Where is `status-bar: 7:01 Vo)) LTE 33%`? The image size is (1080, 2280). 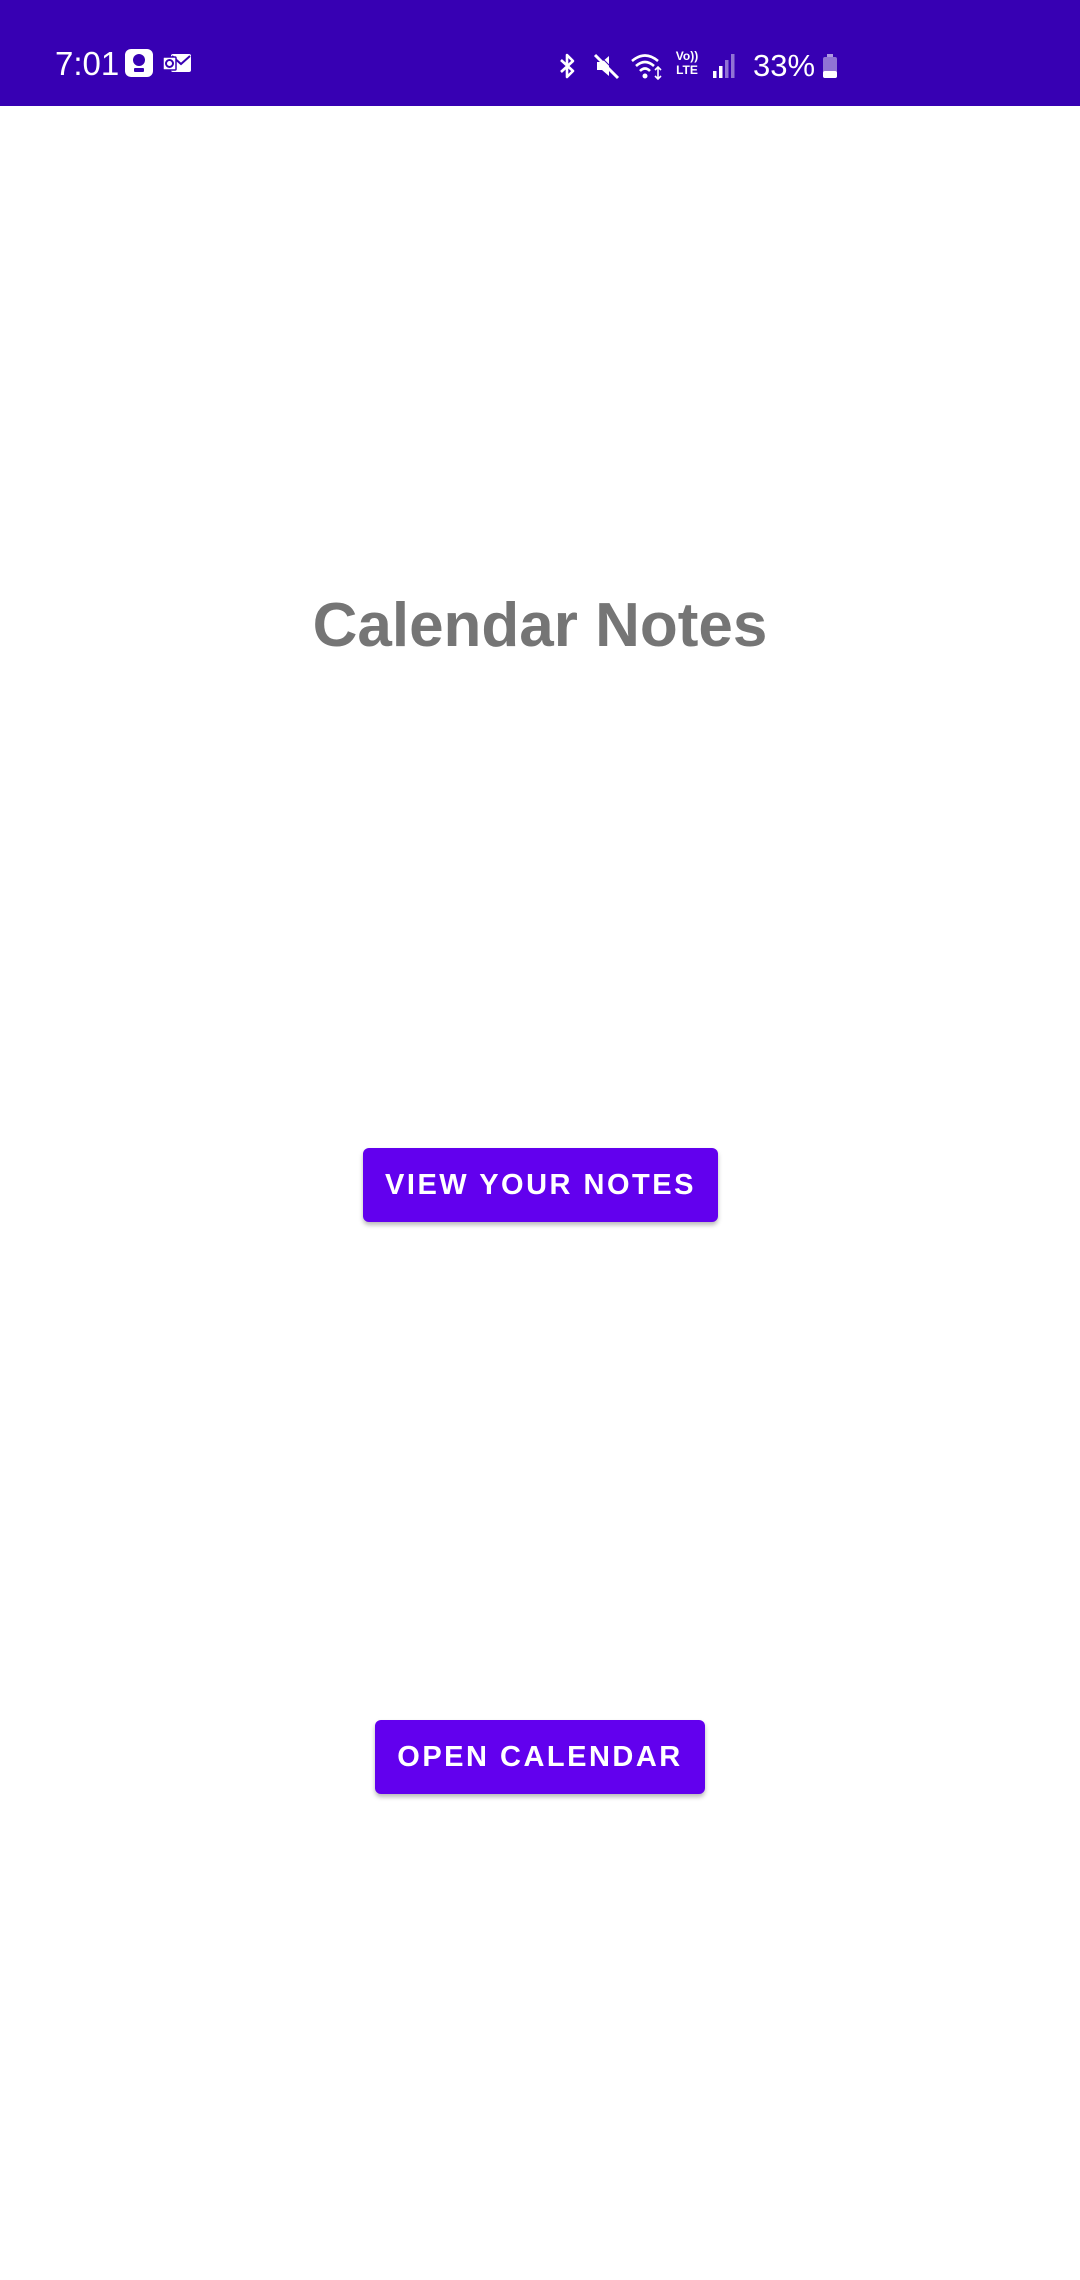
status-bar: 7:01 Vo)) LTE 33% is located at coordinates (540, 53).